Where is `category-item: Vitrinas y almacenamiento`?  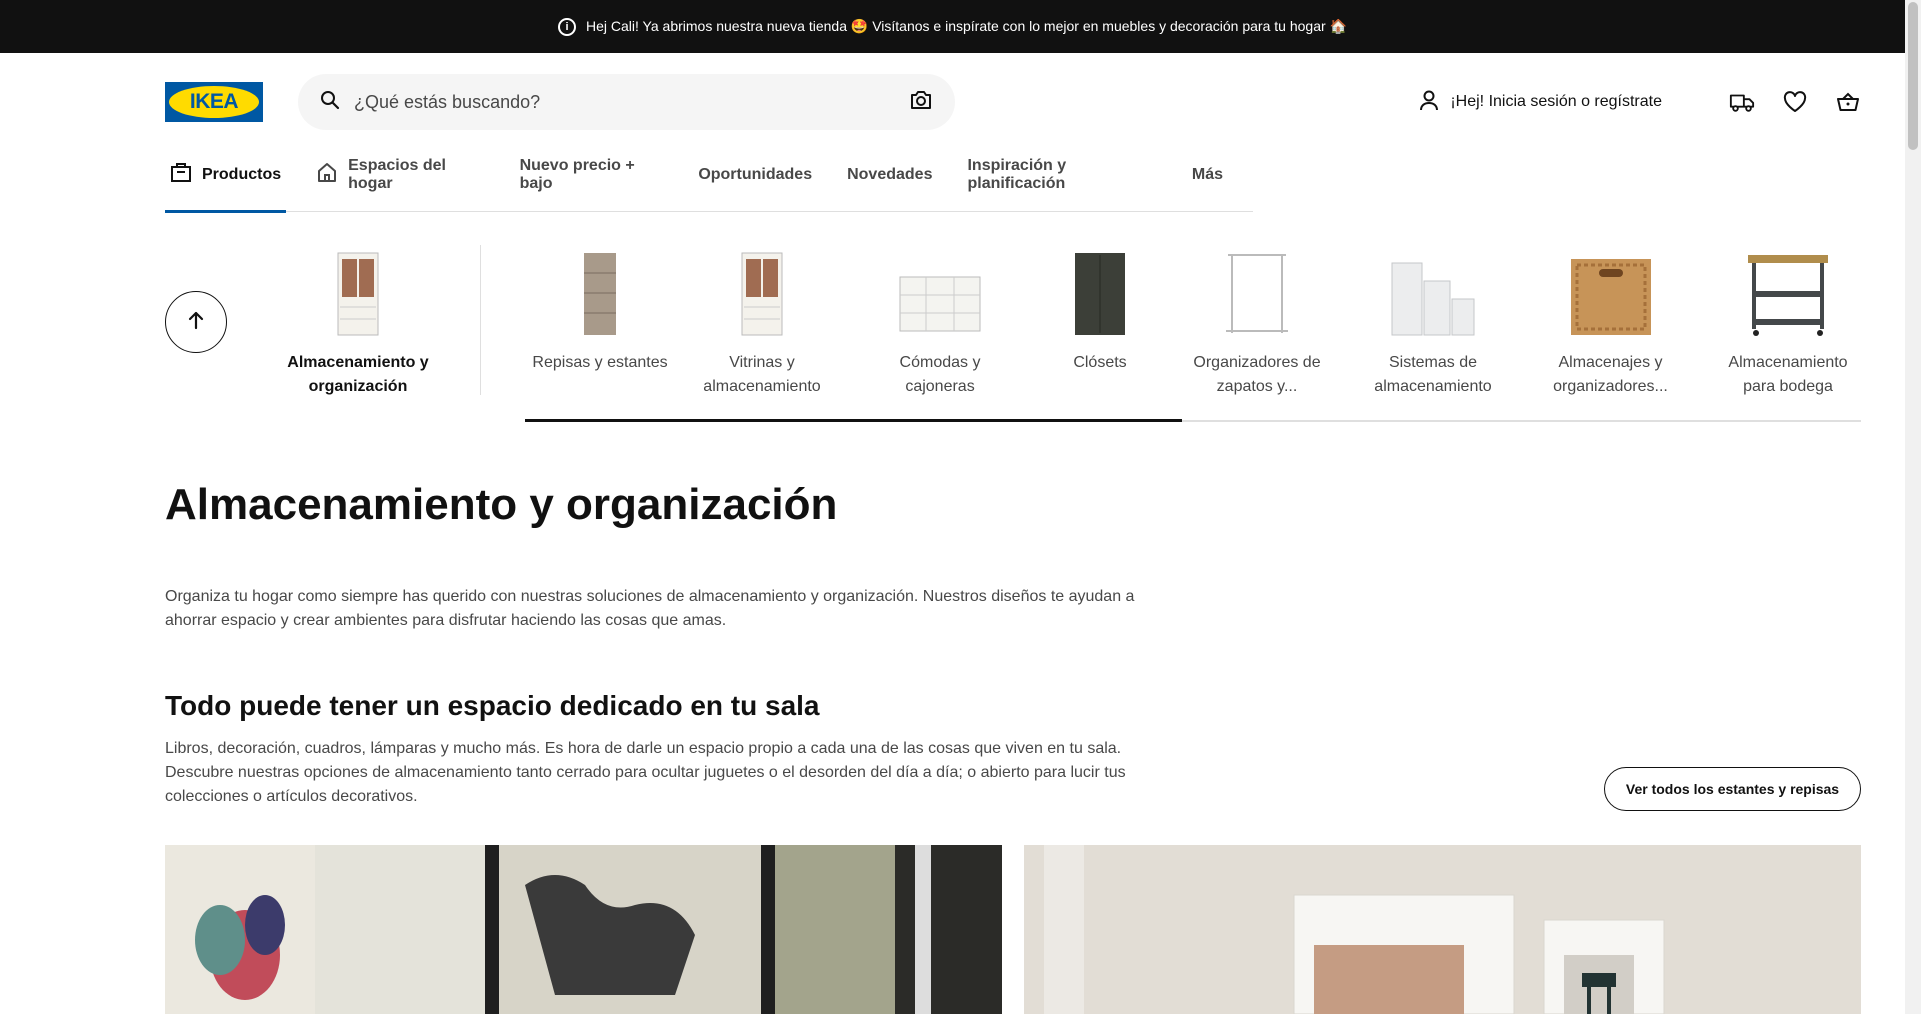 category-item: Vitrinas y almacenamiento is located at coordinates (762, 322).